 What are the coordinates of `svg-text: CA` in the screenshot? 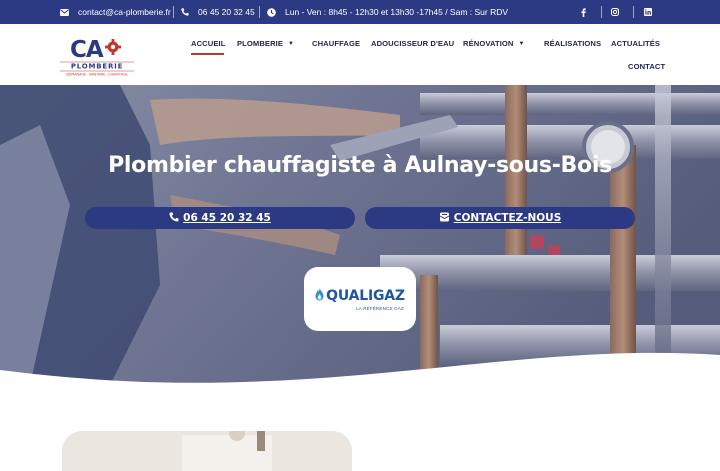 It's located at (87, 50).